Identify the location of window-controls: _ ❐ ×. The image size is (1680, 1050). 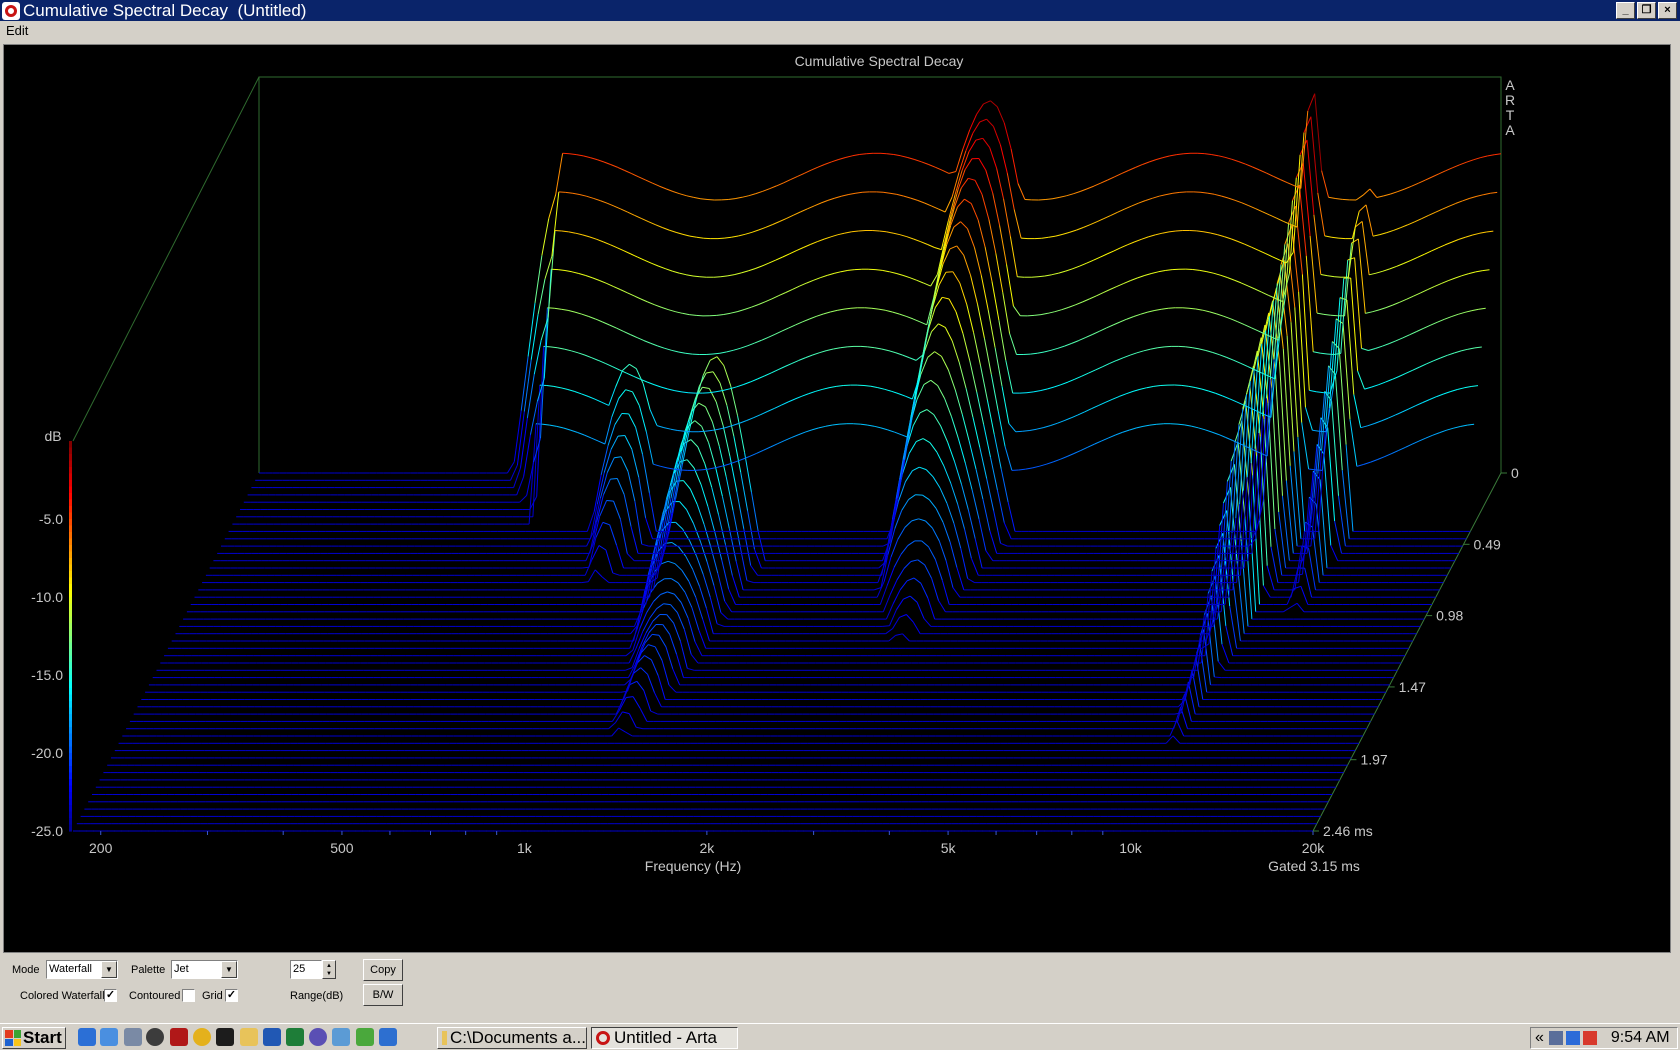
(1646, 10).